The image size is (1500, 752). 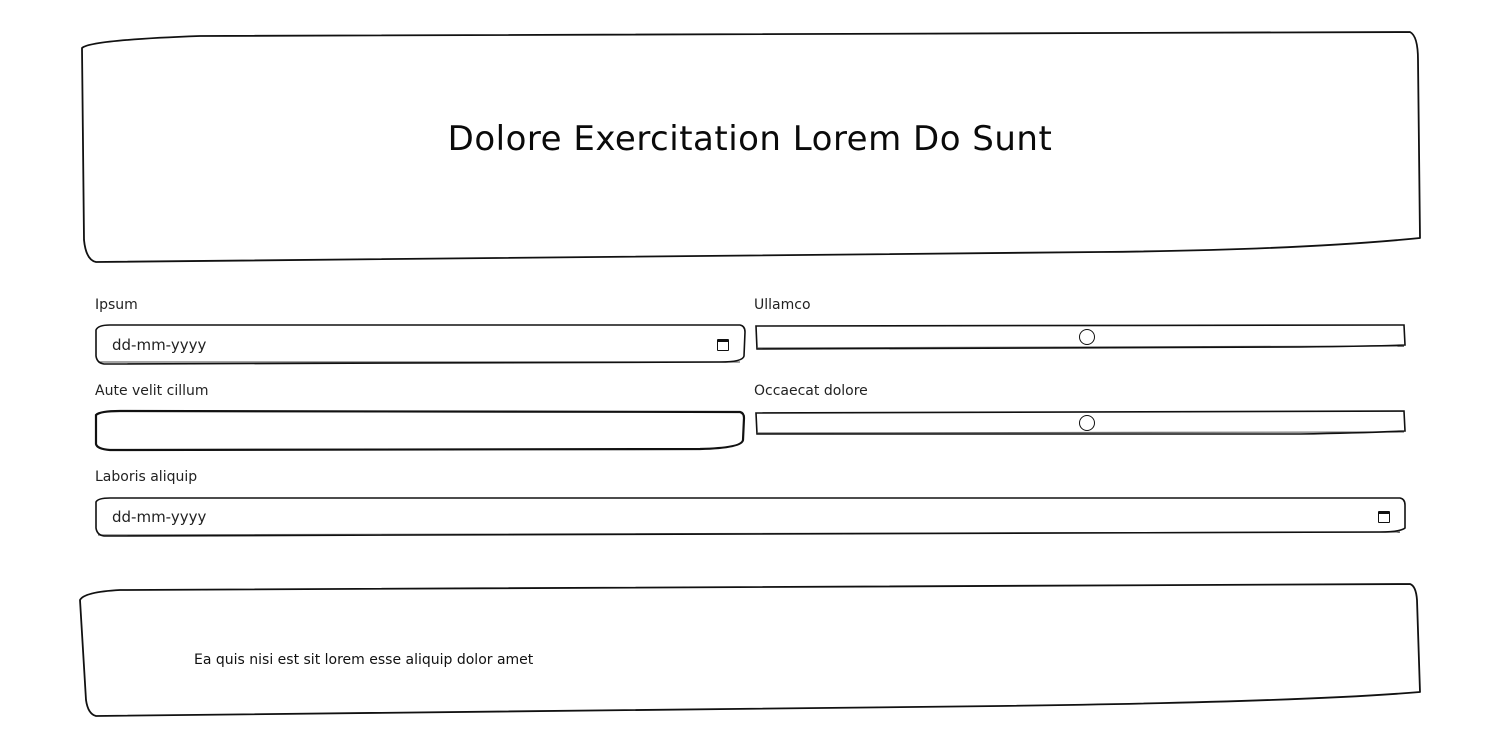 I want to click on aute-label: Aute velit cillum, so click(x=152, y=391).